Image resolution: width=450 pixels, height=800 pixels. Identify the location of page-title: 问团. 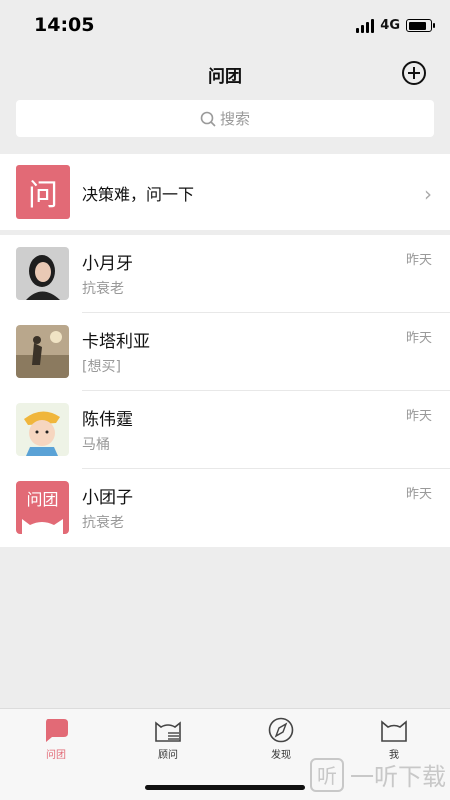
(225, 77).